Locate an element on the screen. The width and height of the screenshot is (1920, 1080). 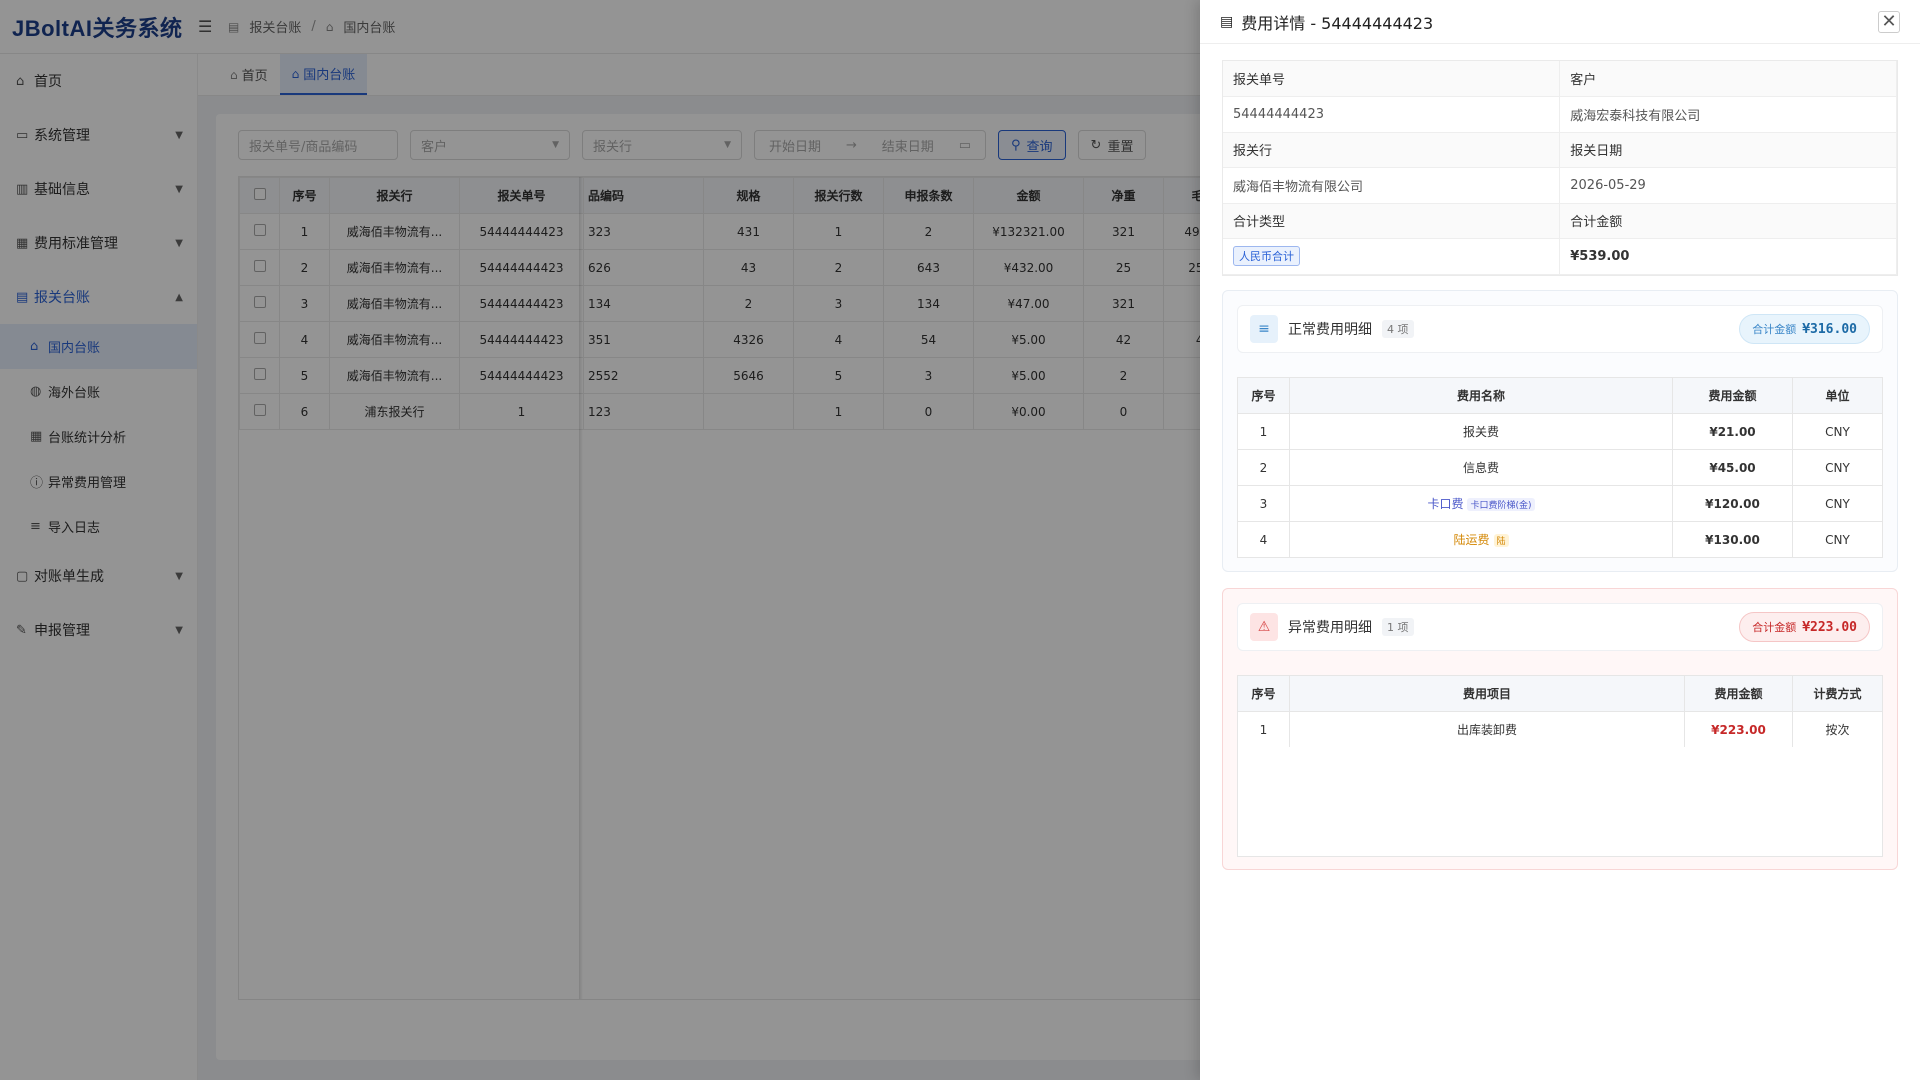
table-row: 1 出库装卸费 ¥223.00 按次 is located at coordinates (1560, 729).